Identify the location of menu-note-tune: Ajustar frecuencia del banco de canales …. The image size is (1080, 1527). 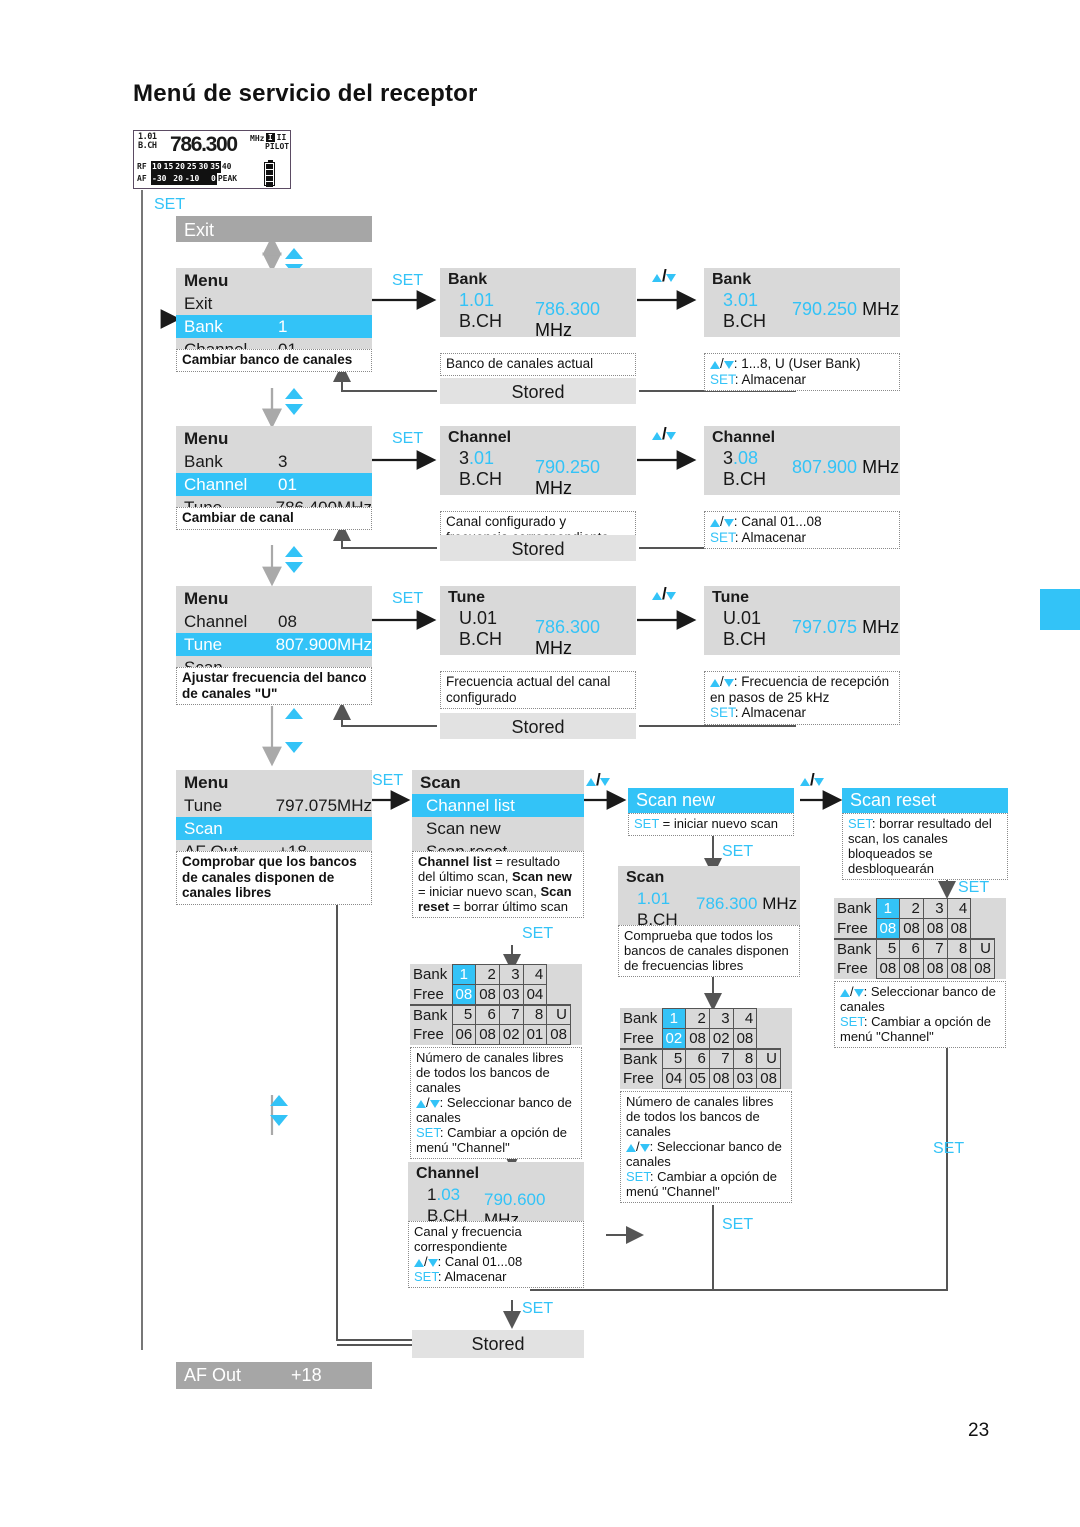
(274, 686).